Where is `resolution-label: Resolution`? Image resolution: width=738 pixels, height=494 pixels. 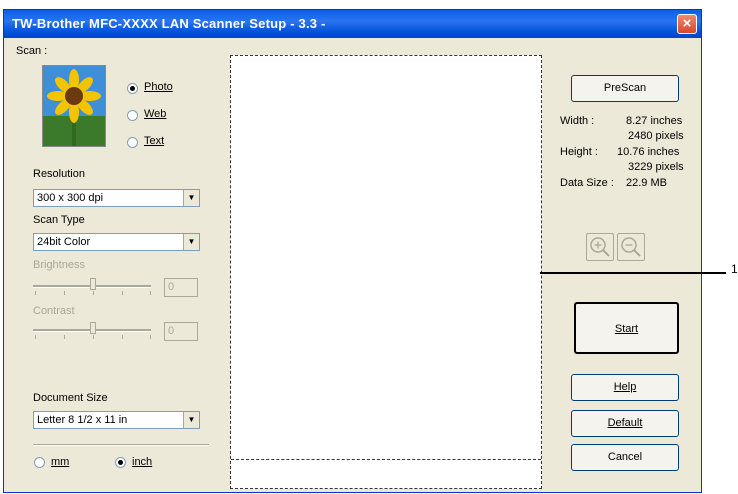
resolution-label: Resolution is located at coordinates (59, 174).